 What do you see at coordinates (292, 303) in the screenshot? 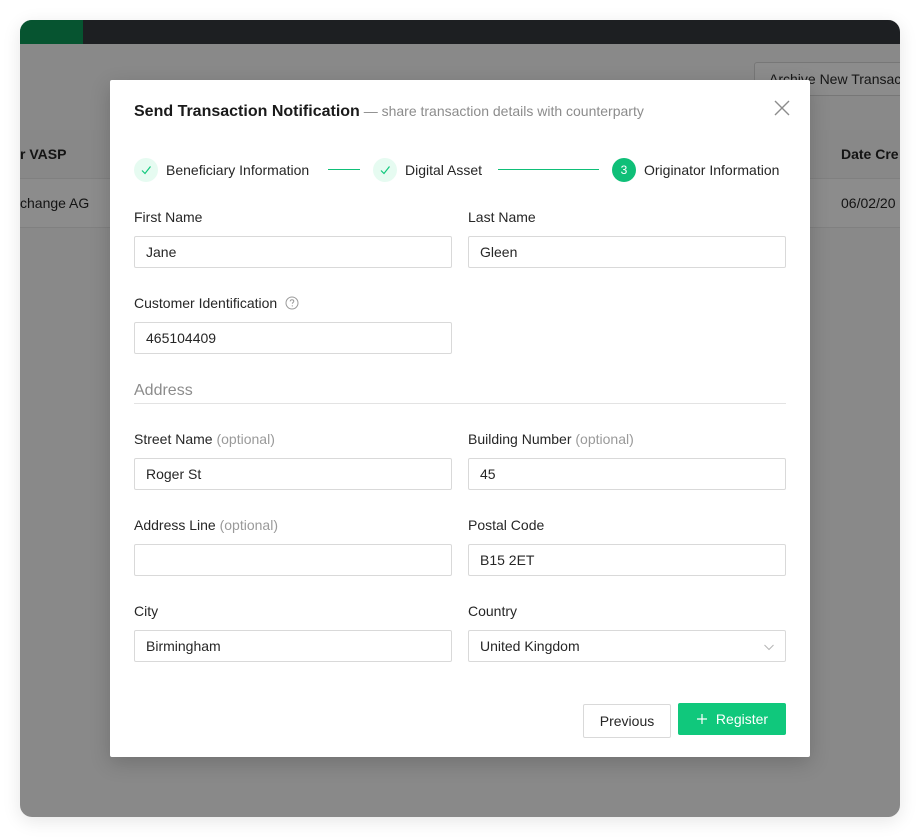
I see `question-circle-icon` at bounding box center [292, 303].